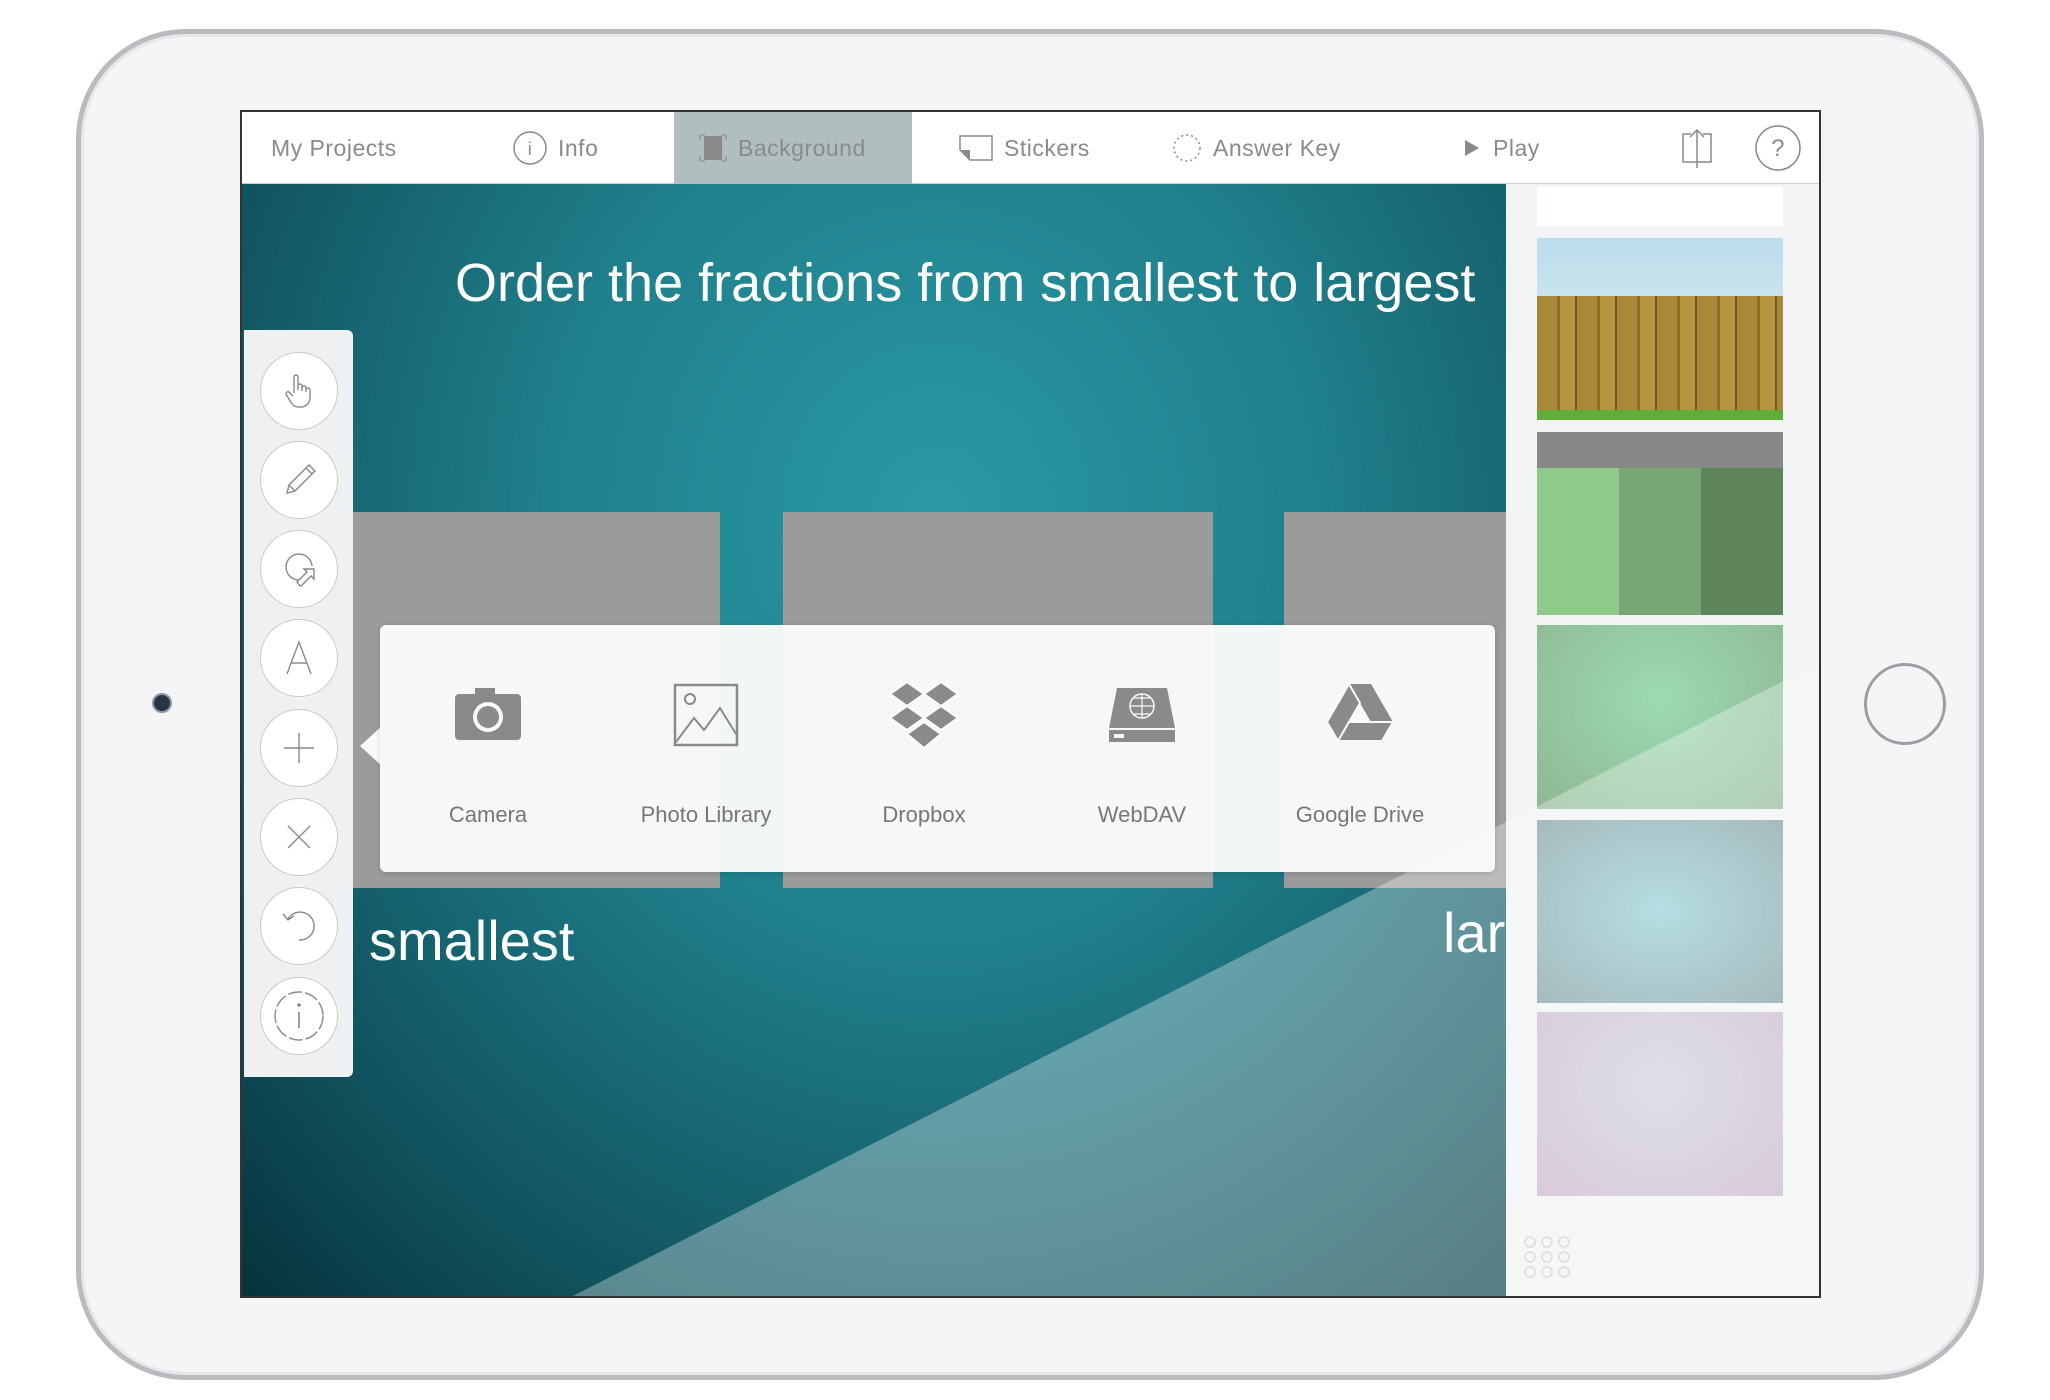 The height and width of the screenshot is (1400, 2050). I want to click on tab-info: i Info, so click(555, 148).